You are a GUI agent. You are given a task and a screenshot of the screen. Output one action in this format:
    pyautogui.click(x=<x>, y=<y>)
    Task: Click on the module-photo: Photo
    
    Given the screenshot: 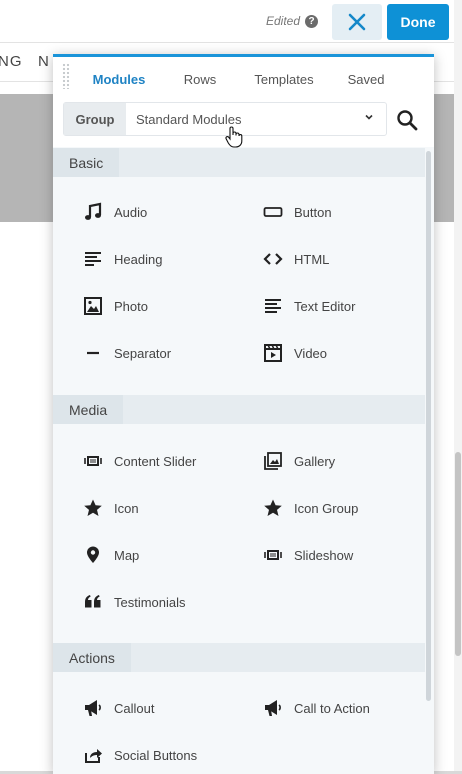 What is the action you would take?
    pyautogui.click(x=115, y=306)
    